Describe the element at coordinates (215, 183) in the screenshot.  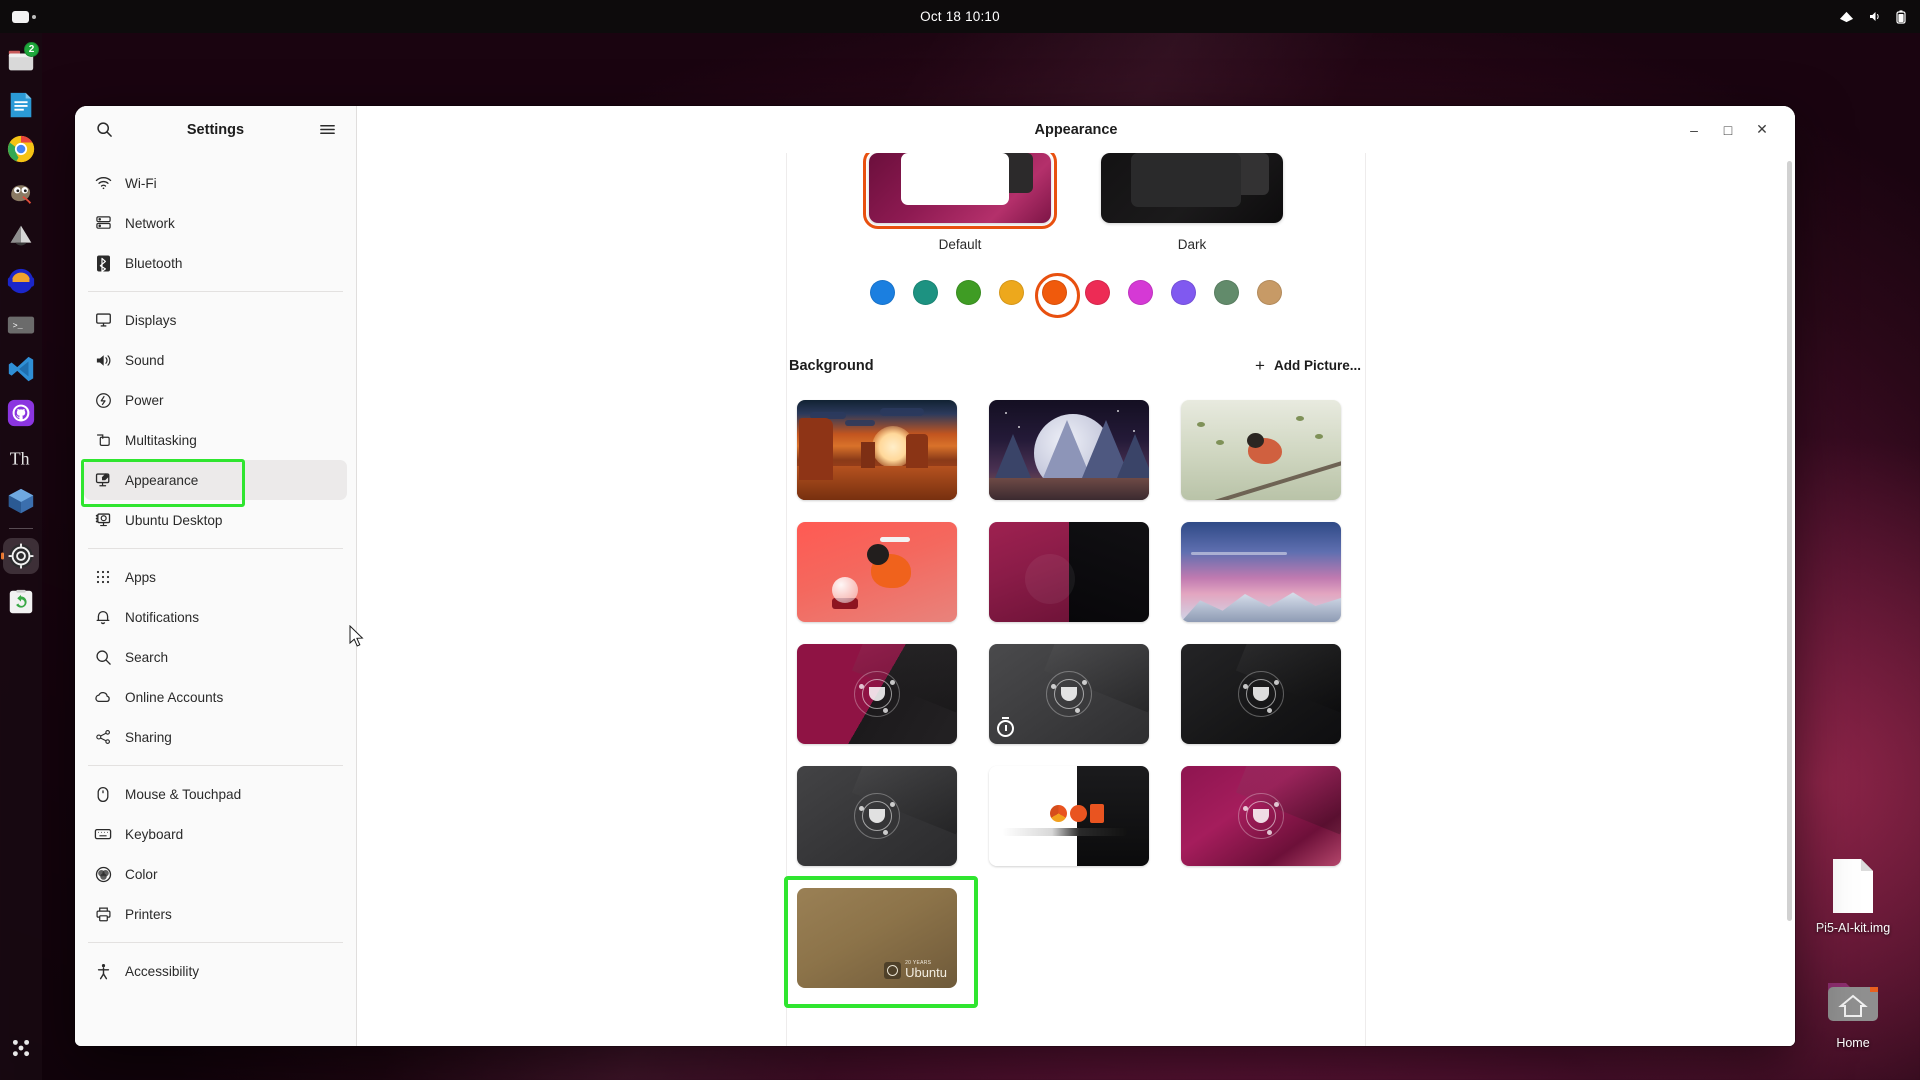
I see `sidebar-item-wi-fi: Wi-Fi` at that location.